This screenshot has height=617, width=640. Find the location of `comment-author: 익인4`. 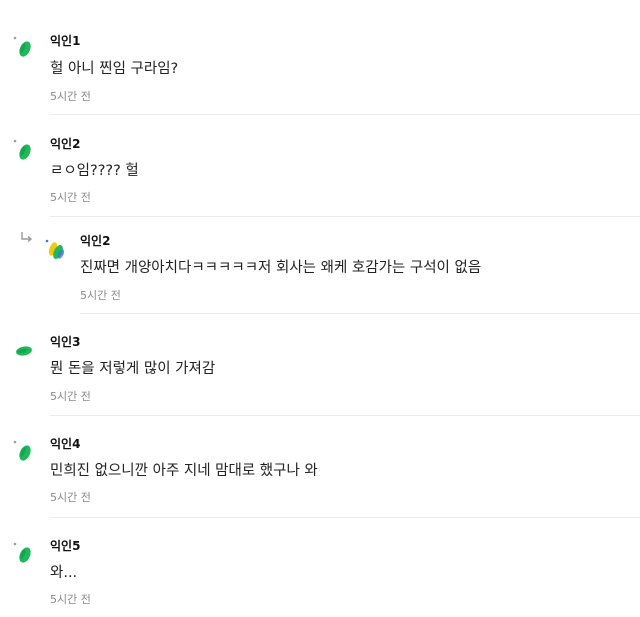

comment-author: 익인4 is located at coordinates (65, 443).